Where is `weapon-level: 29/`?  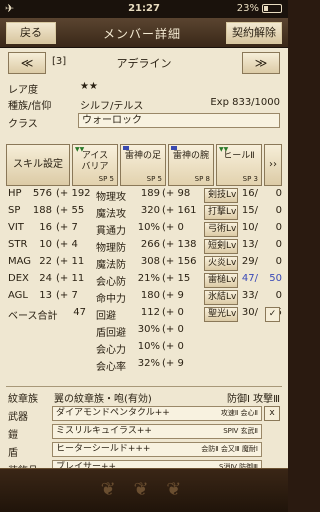 weapon-level: 29/ is located at coordinates (249, 261).